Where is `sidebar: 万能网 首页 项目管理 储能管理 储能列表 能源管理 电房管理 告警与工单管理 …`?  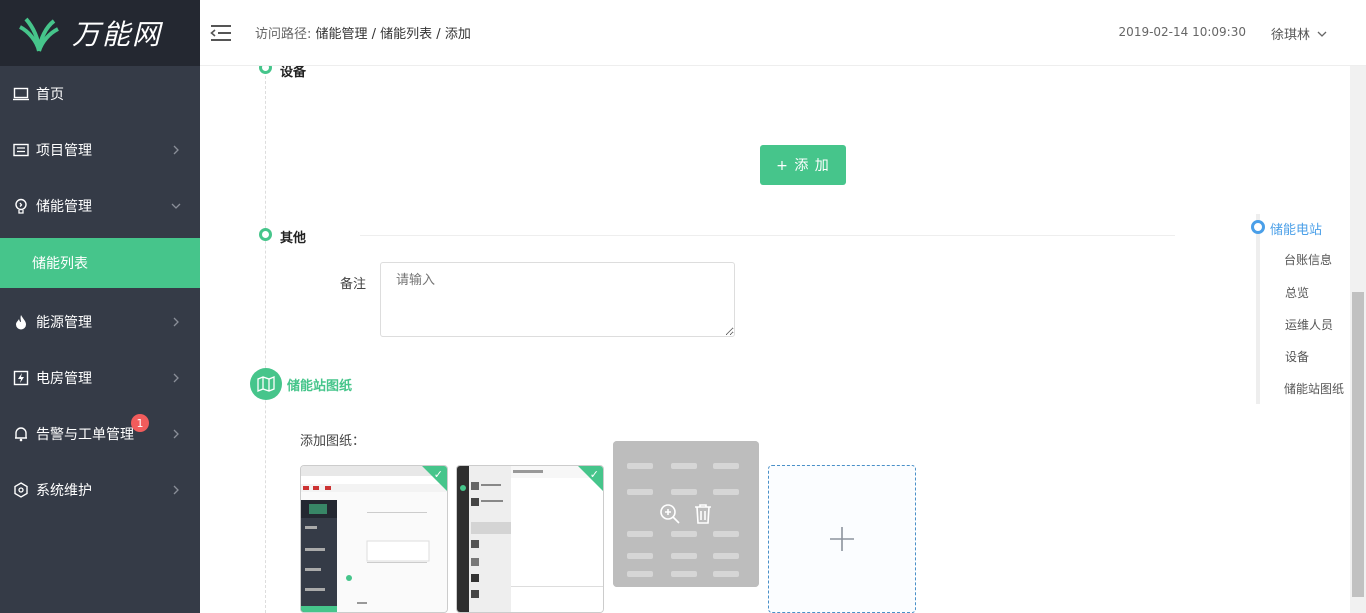
sidebar: 万能网 首页 项目管理 储能管理 储能列表 能源管理 电房管理 告警与工单管理 … is located at coordinates (100, 306).